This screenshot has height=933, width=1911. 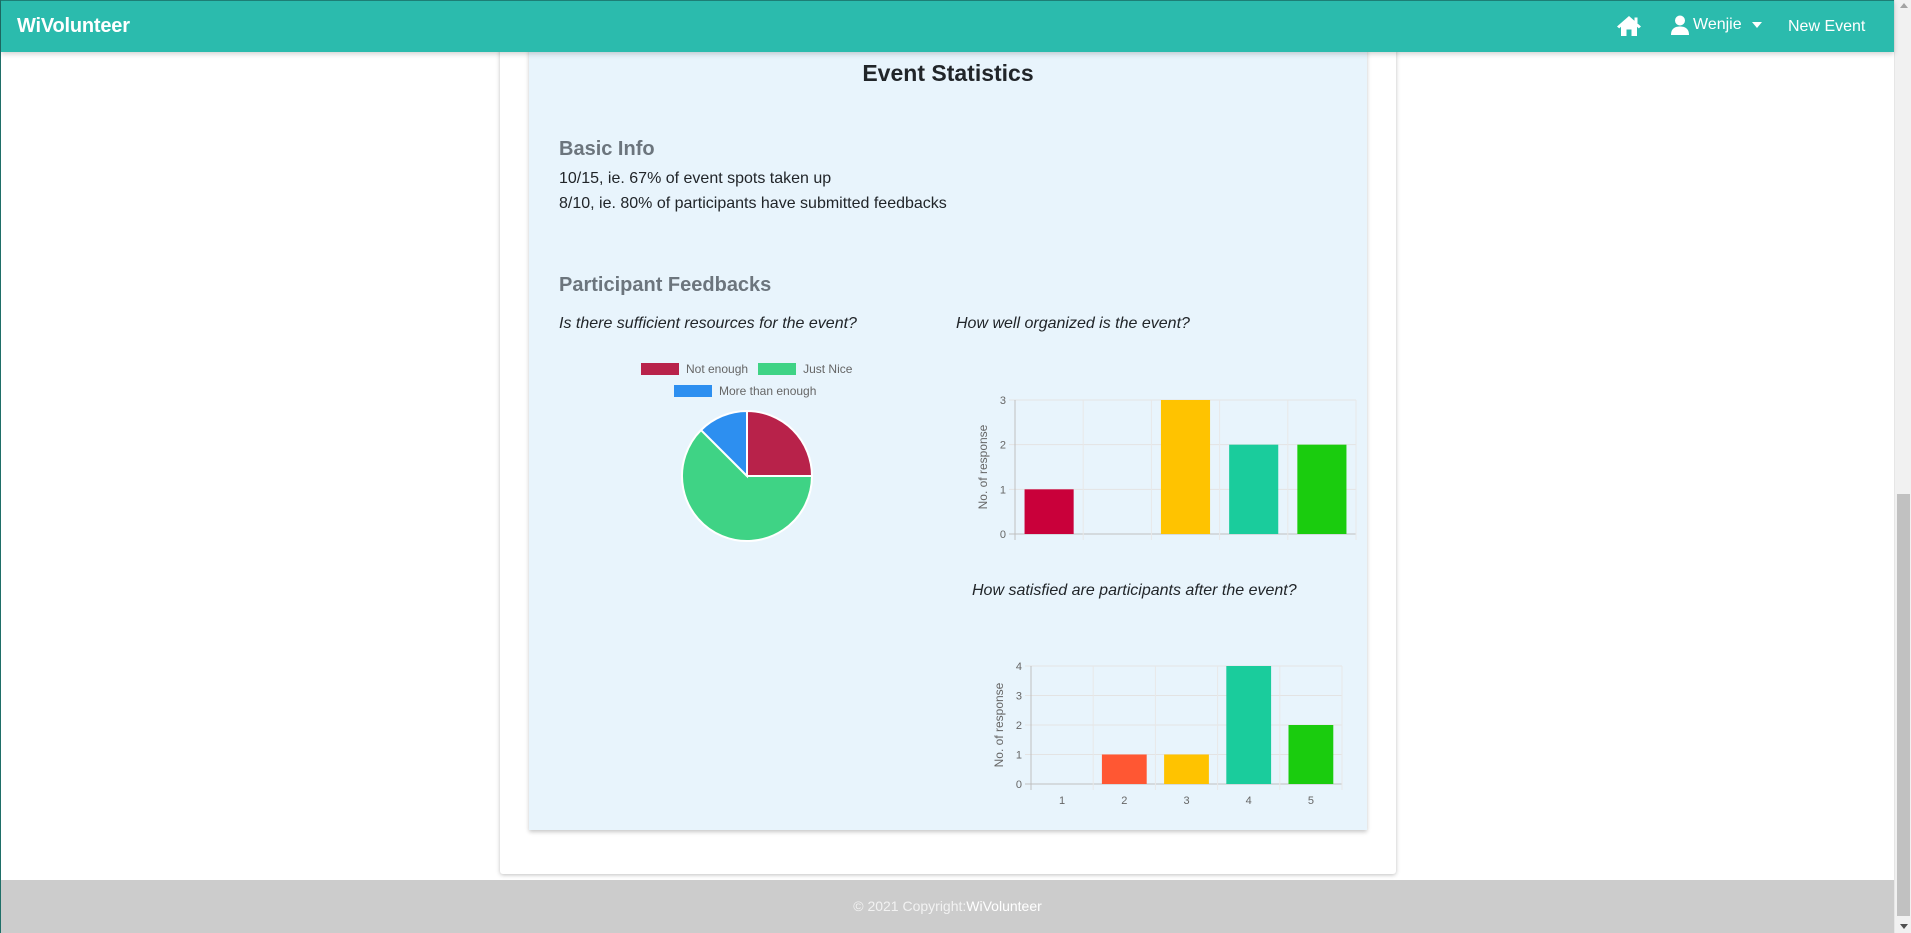 What do you see at coordinates (1124, 801) in the screenshot?
I see `x-tick-label: 2` at bounding box center [1124, 801].